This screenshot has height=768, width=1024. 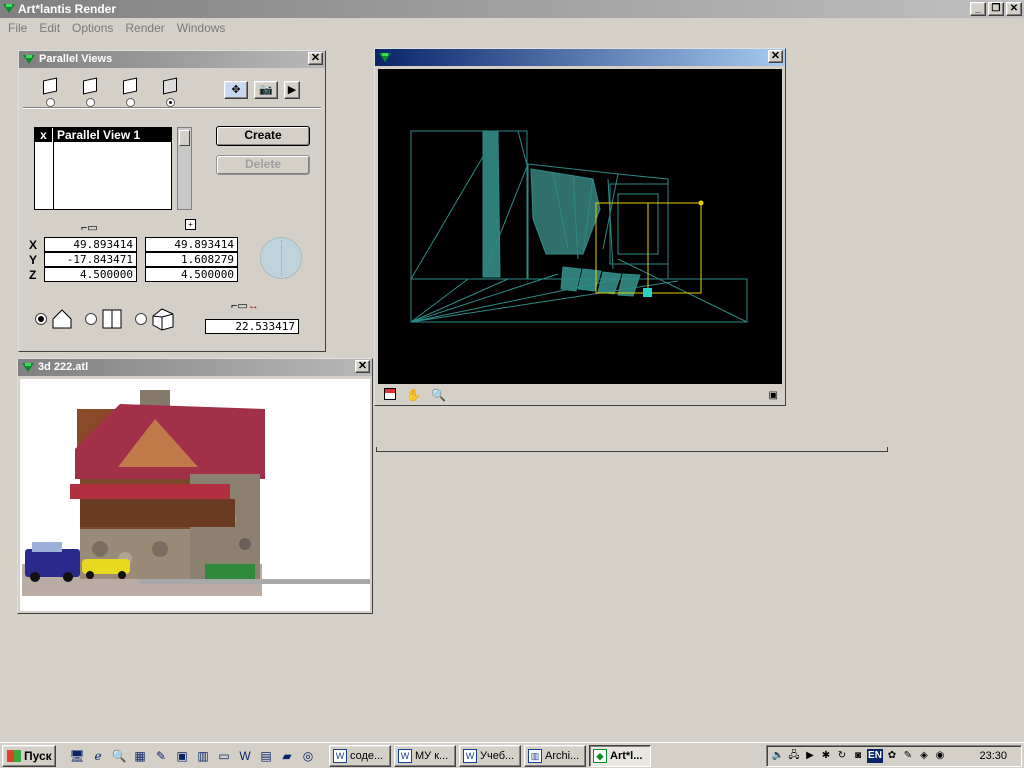 I want to click on start-button: Пуск, so click(x=29, y=755).